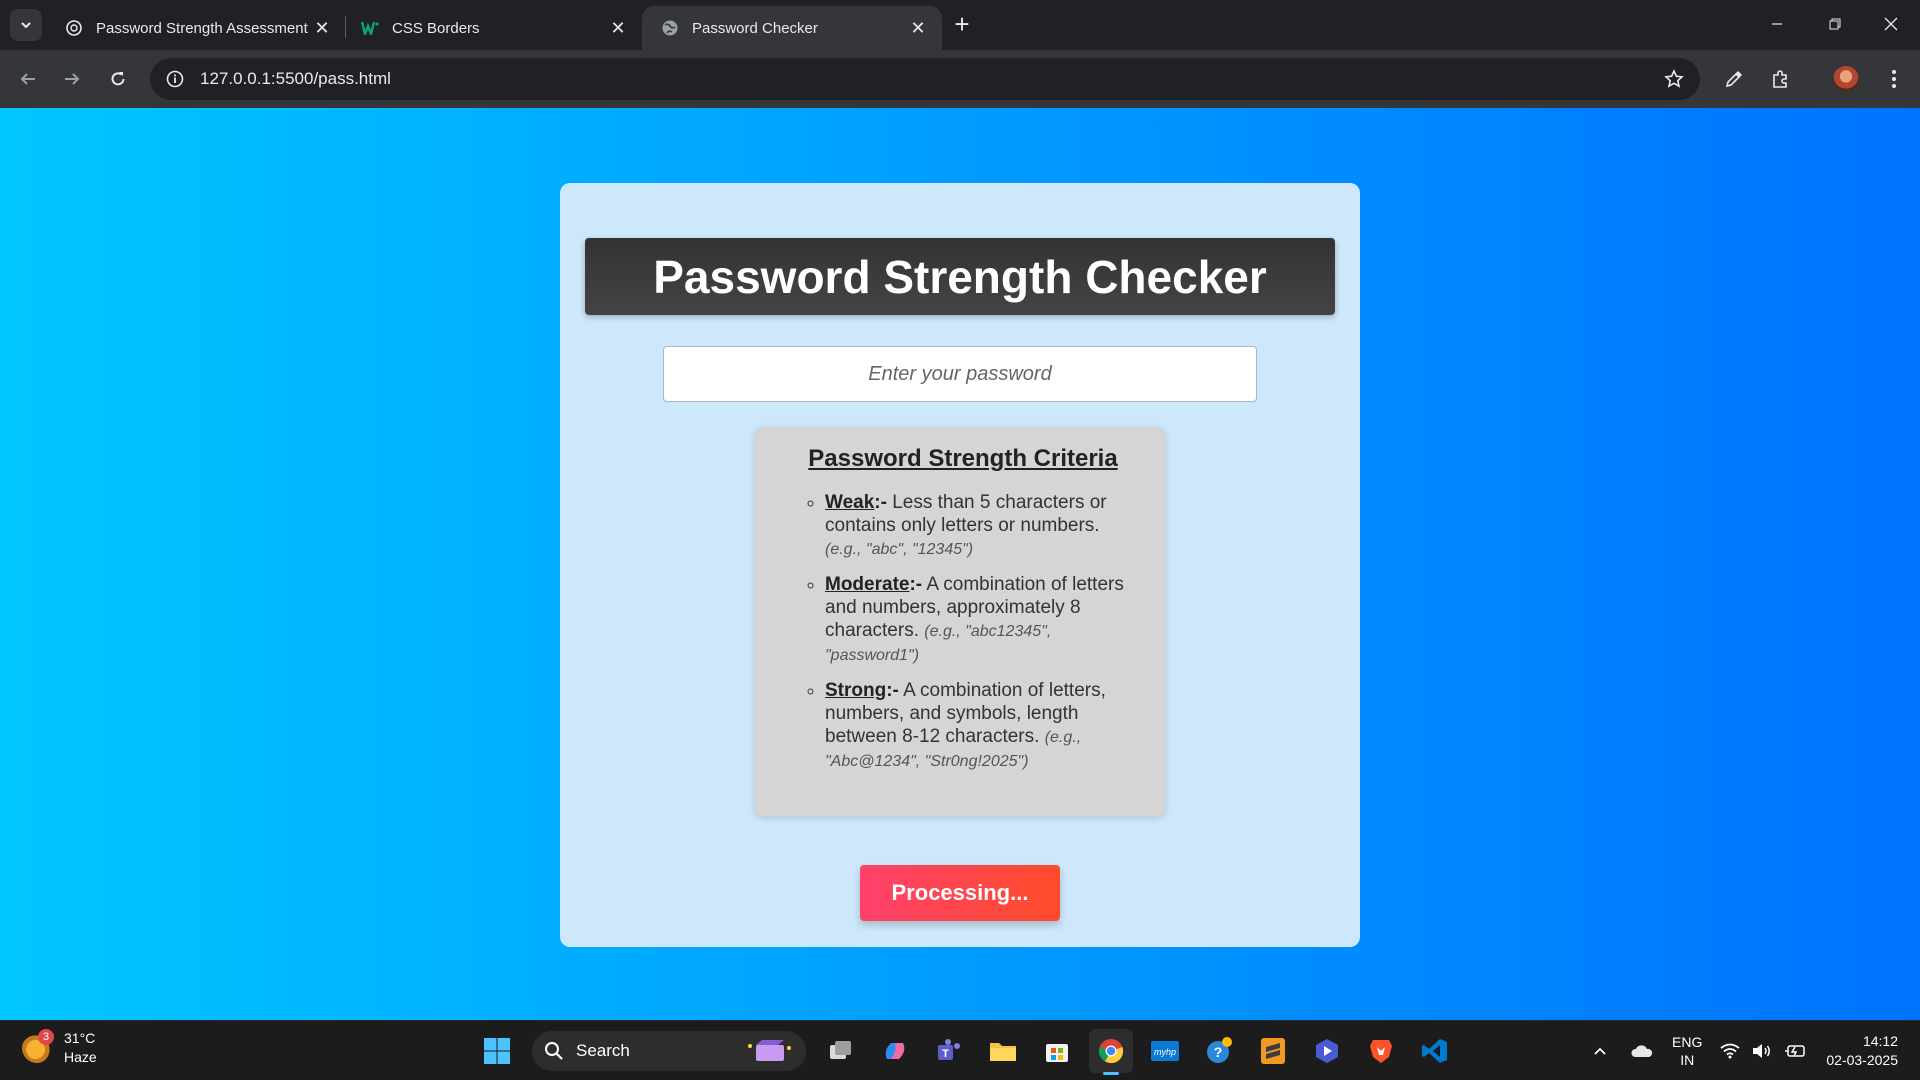 This screenshot has height=1080, width=1920. I want to click on weather-widget: 3 31°C Haze, so click(59, 1048).